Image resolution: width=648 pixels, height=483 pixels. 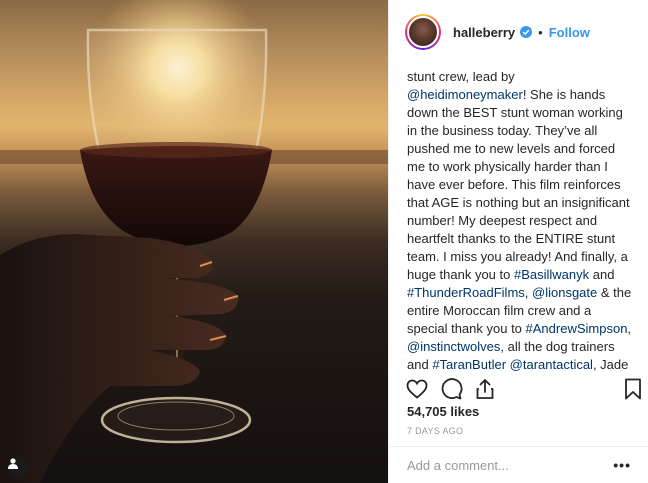 What do you see at coordinates (423, 32) in the screenshot?
I see `avatar` at bounding box center [423, 32].